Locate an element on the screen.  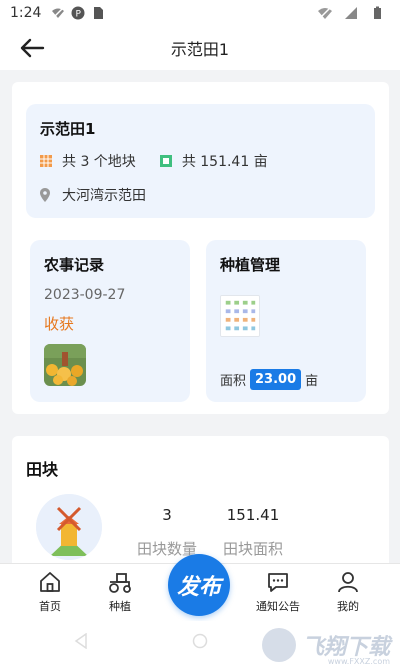
location-row: 大河湾示范田 is located at coordinates (200, 195).